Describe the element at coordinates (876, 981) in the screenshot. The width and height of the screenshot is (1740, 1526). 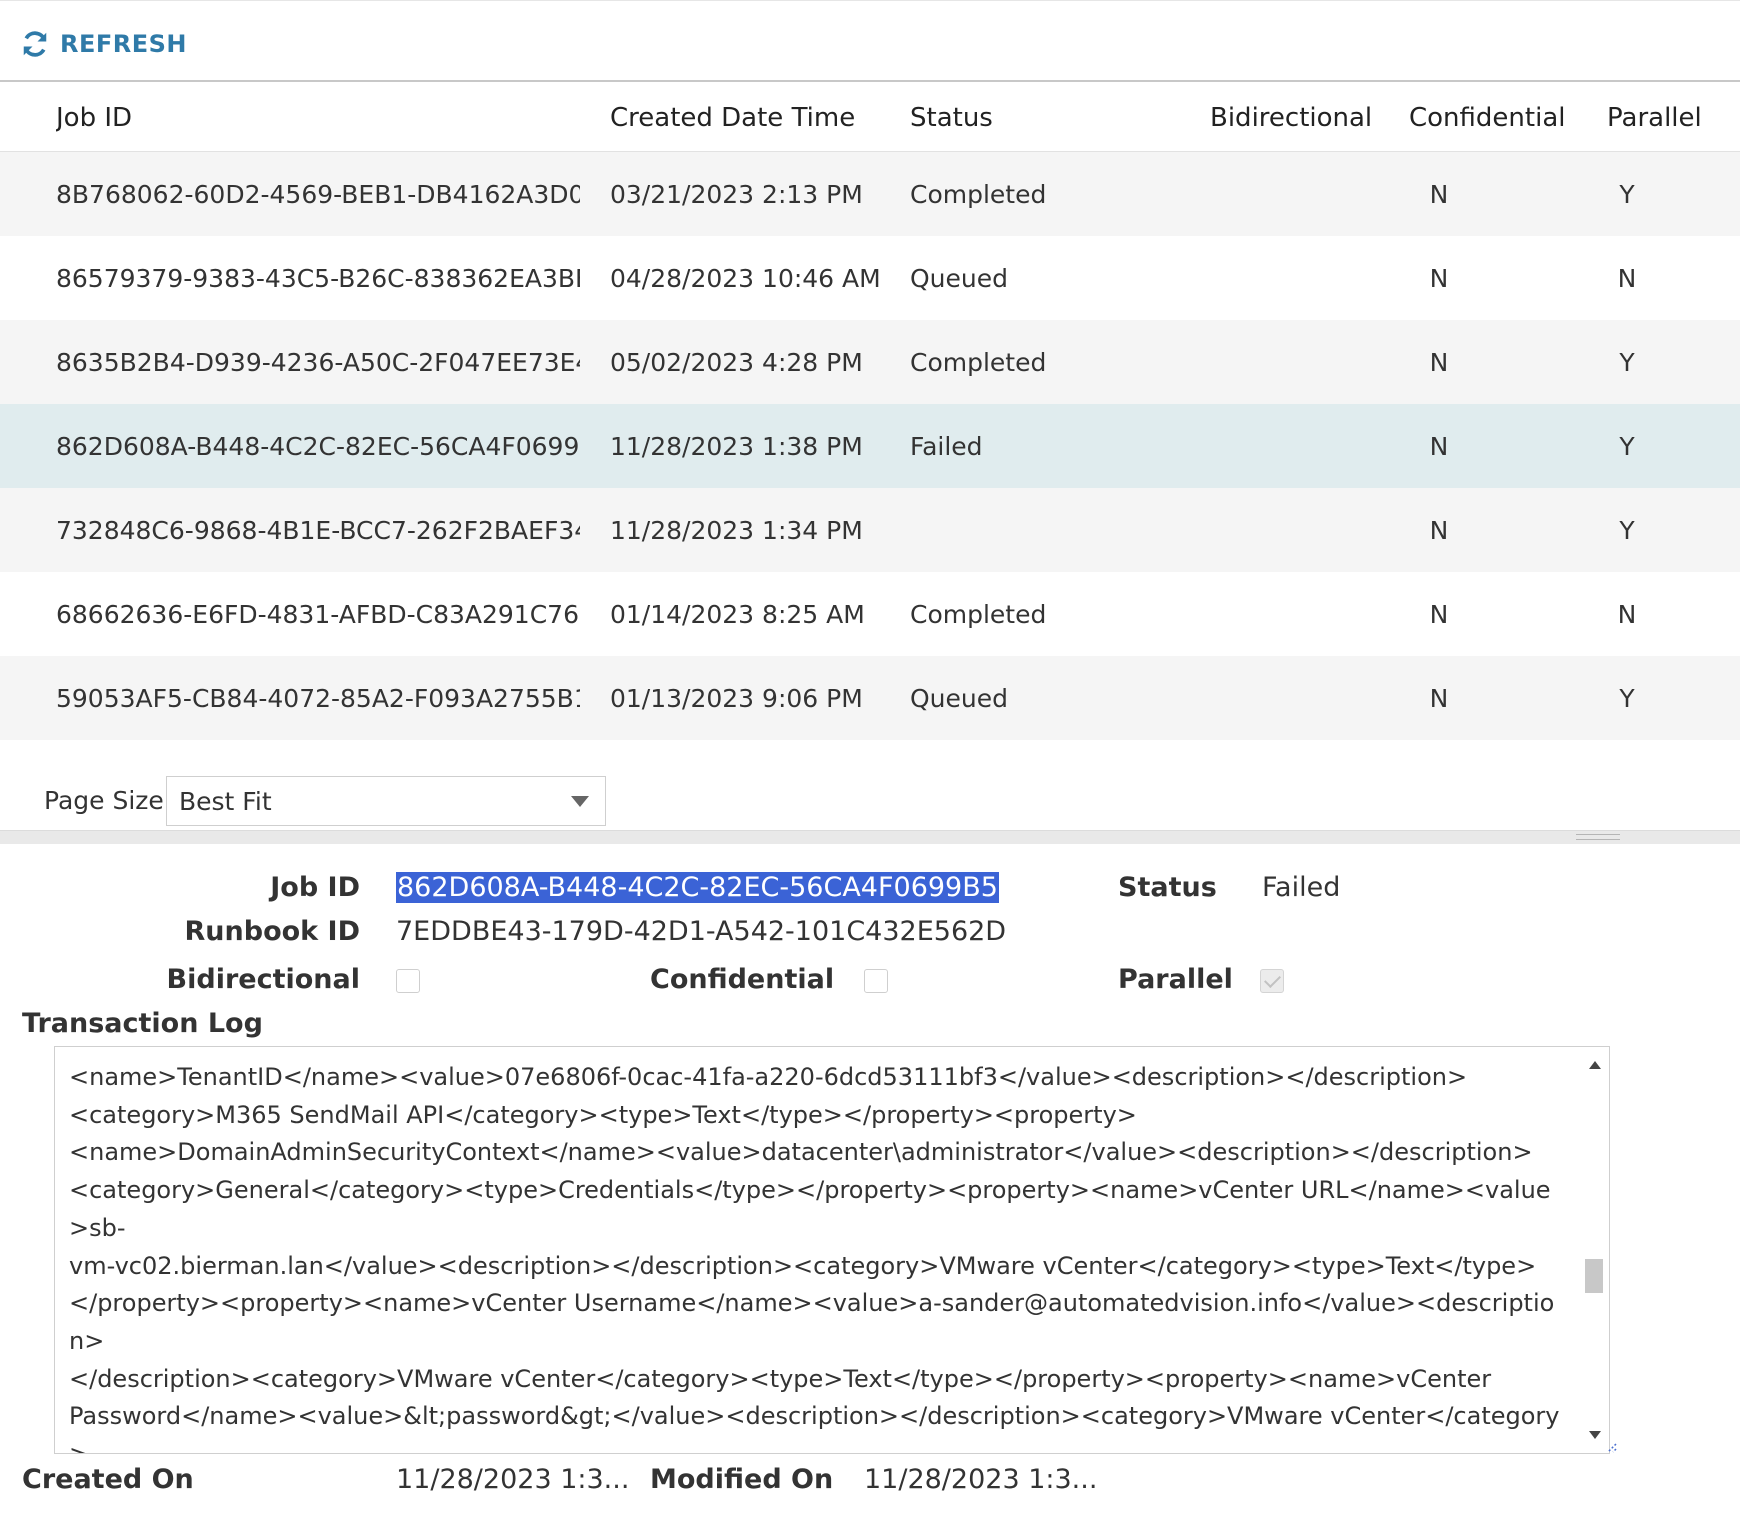
I see `confidential-checkbox` at that location.